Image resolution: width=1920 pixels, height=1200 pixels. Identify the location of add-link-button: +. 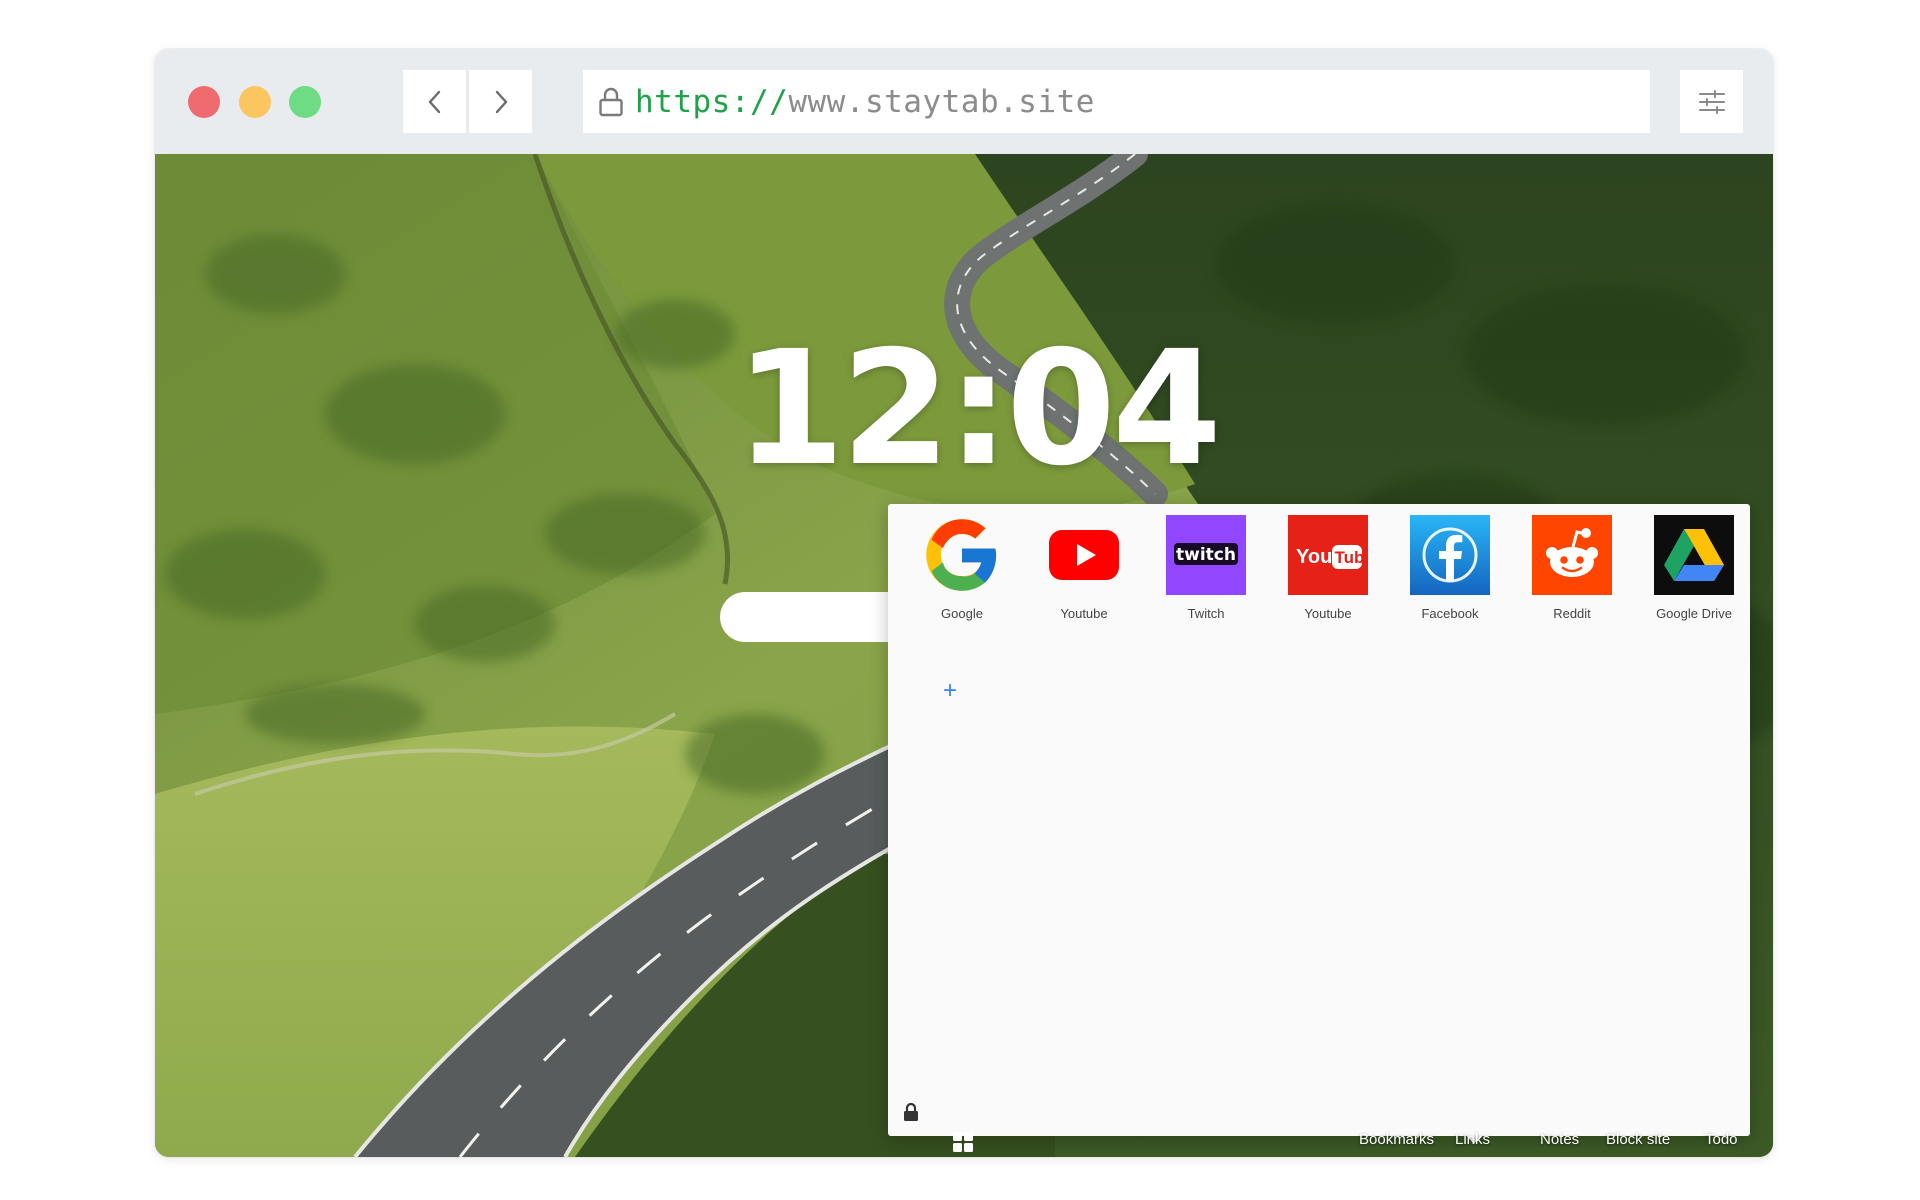
(950, 691).